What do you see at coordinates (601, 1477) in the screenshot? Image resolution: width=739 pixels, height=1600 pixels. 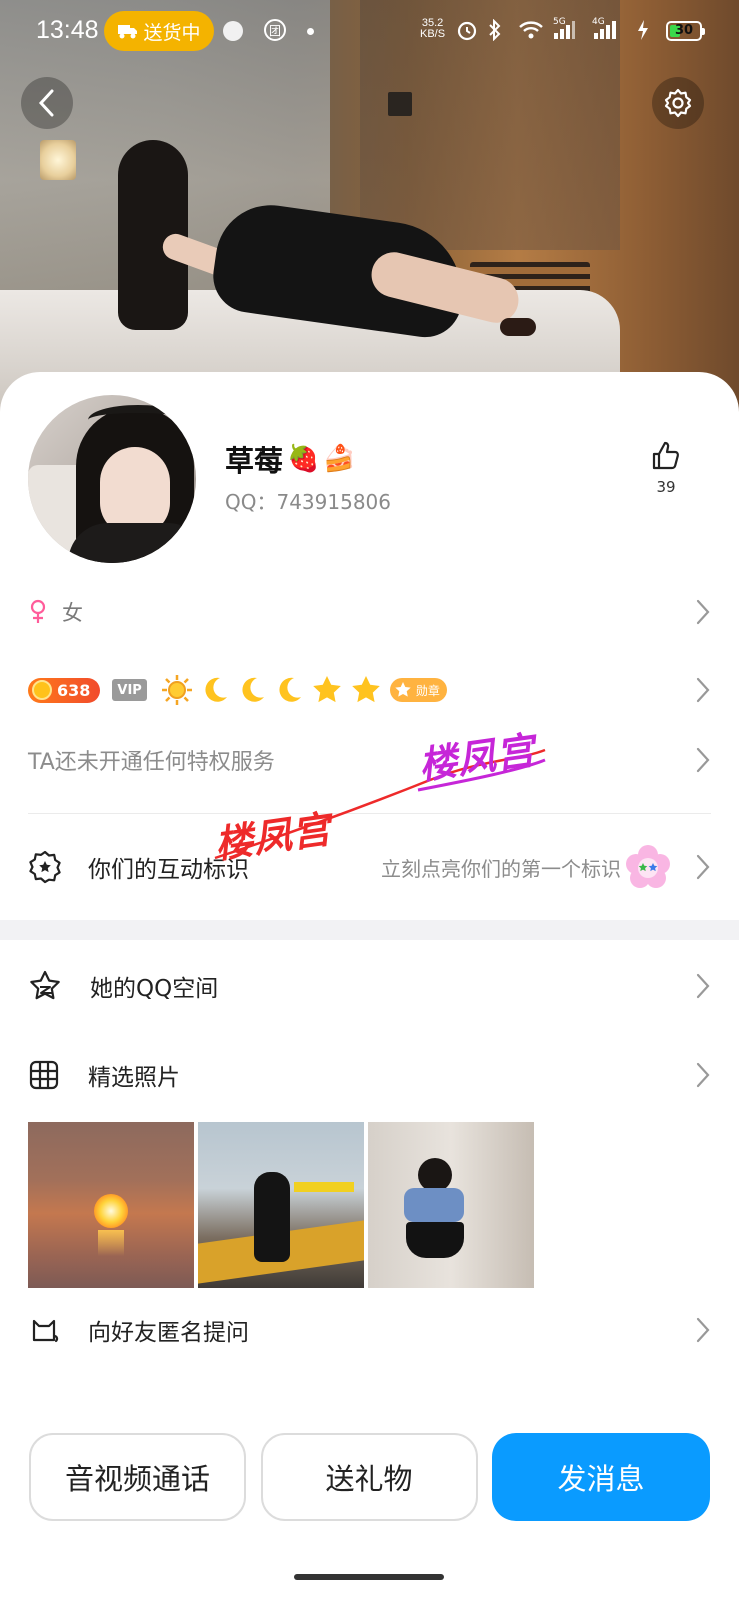 I see `send-message-button: 发消息` at bounding box center [601, 1477].